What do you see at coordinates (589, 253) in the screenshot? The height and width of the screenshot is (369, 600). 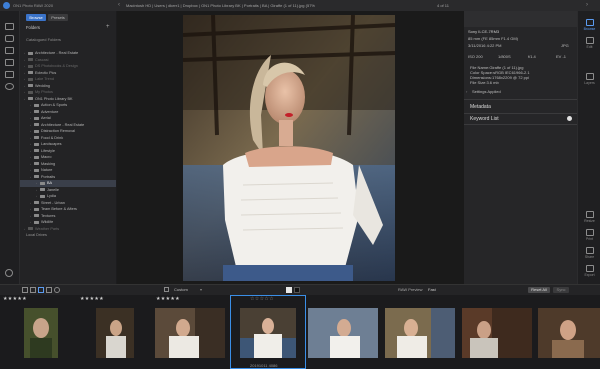 I see `module-share-button: Share` at bounding box center [589, 253].